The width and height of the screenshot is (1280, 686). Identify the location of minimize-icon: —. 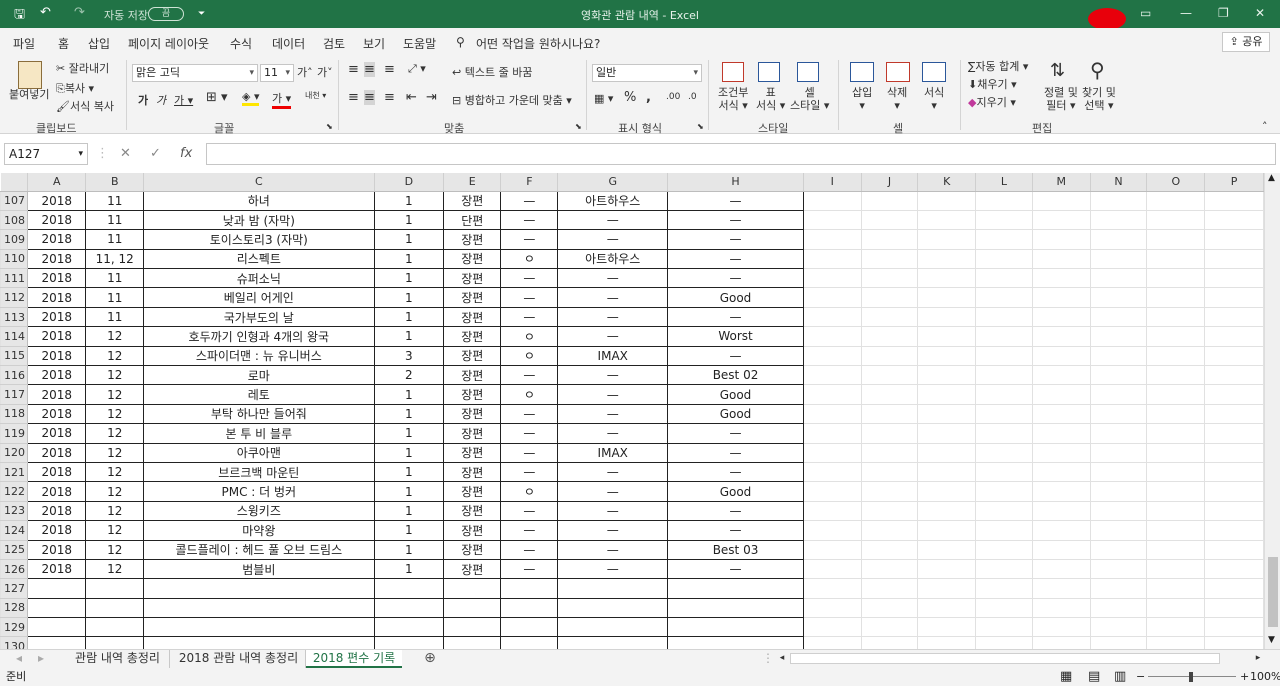
(1186, 13).